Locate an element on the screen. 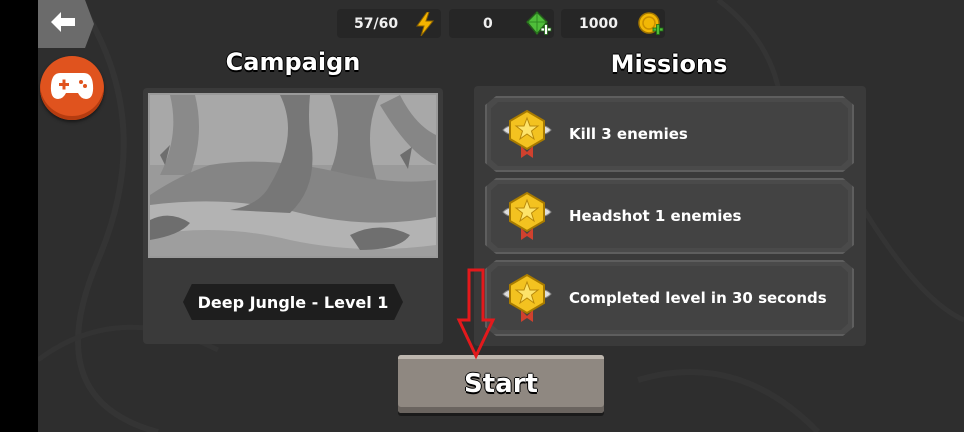 Image resolution: width=964 pixels, height=432 pixels. coin-counter: 1000 is located at coordinates (613, 23).